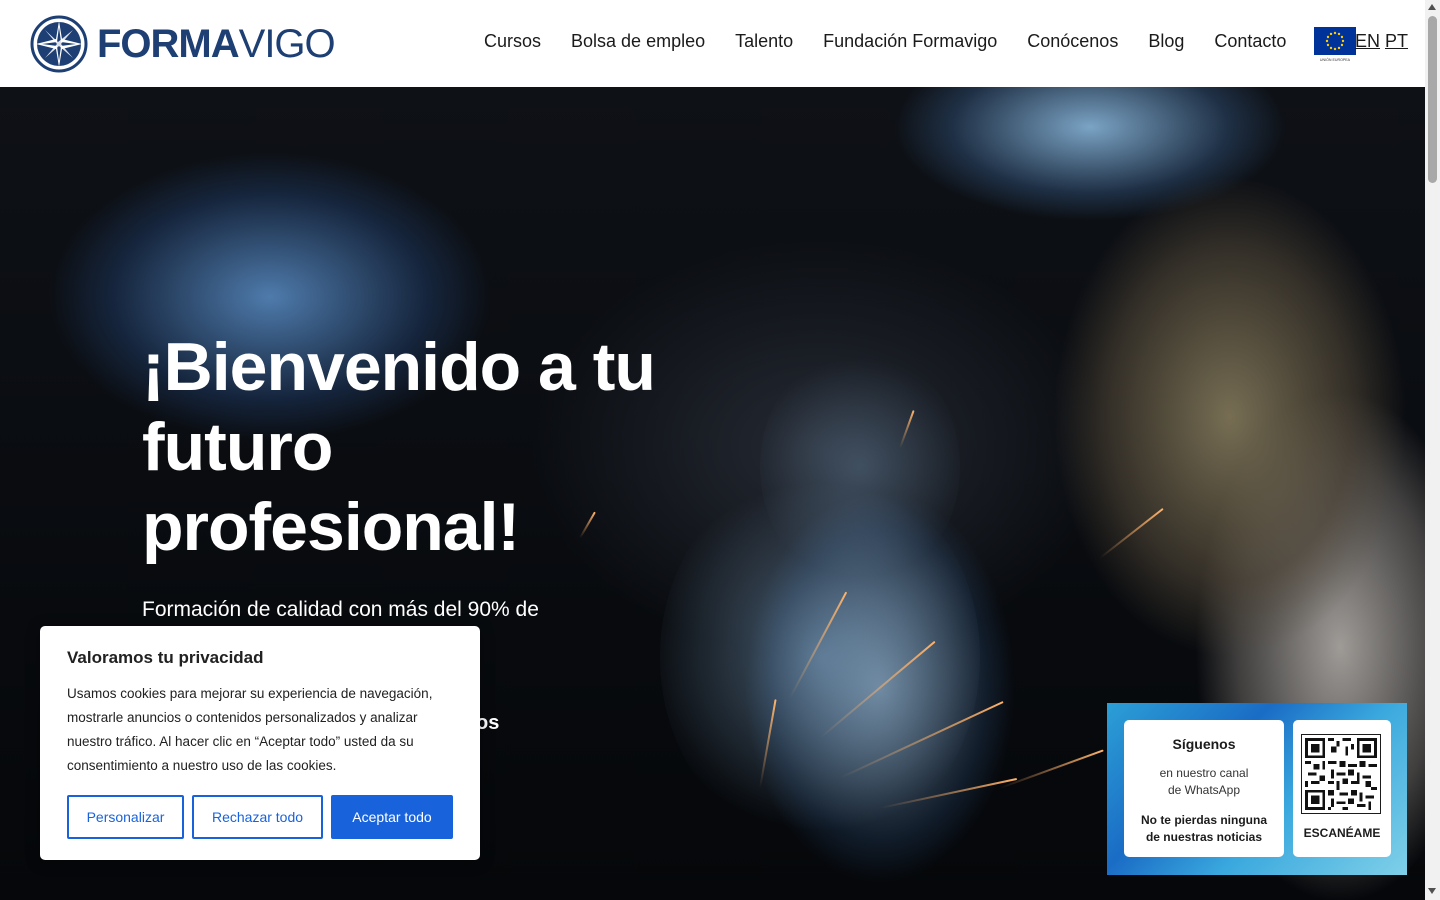 The height and width of the screenshot is (900, 1440). What do you see at coordinates (512, 41) in the screenshot?
I see `nav-item-cursos: Cursos` at bounding box center [512, 41].